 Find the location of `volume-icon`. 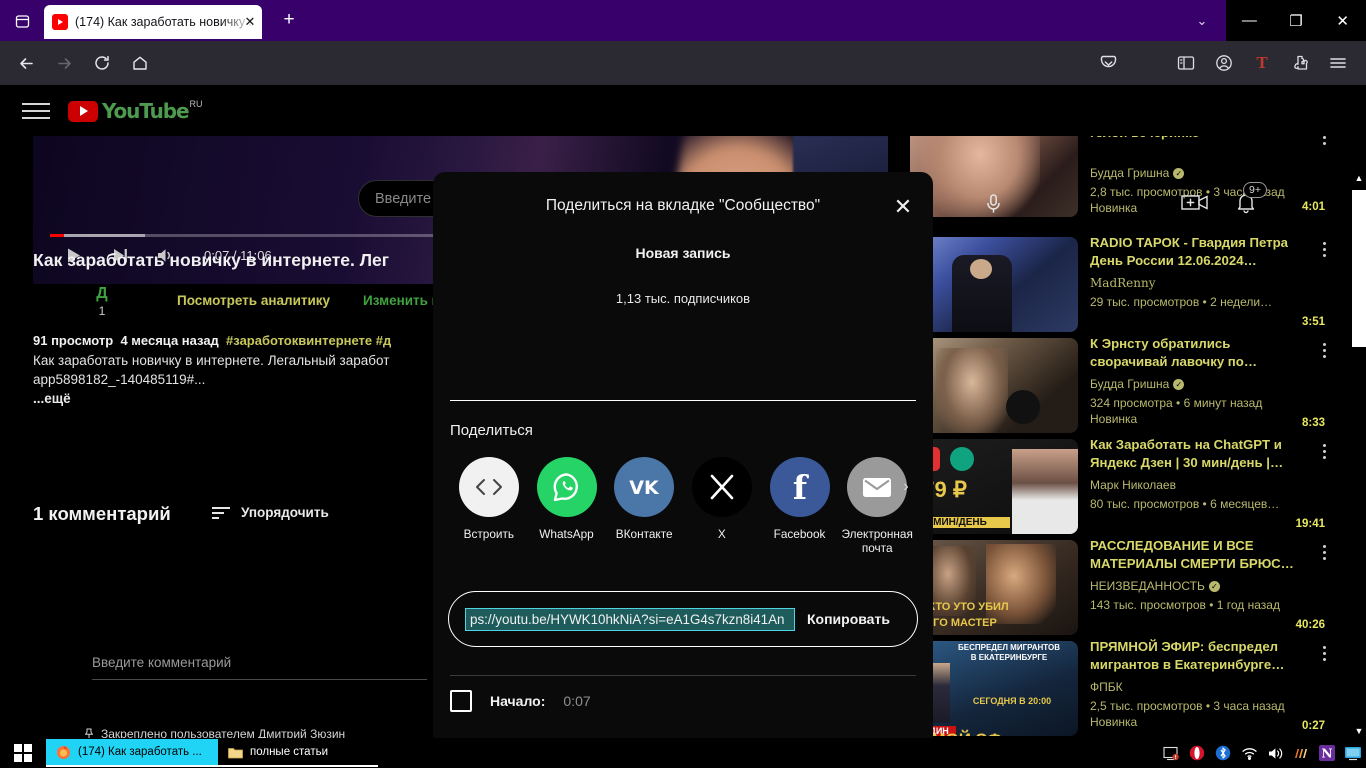

volume-icon is located at coordinates (1275, 753).